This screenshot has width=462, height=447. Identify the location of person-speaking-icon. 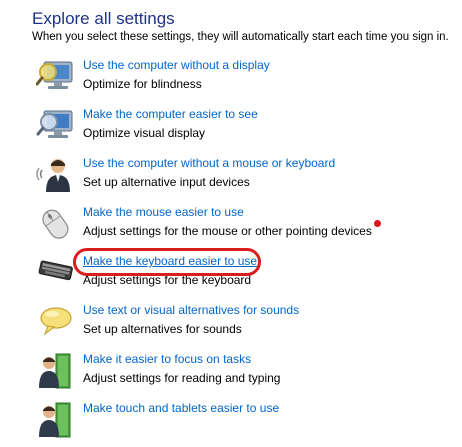
(56, 176).